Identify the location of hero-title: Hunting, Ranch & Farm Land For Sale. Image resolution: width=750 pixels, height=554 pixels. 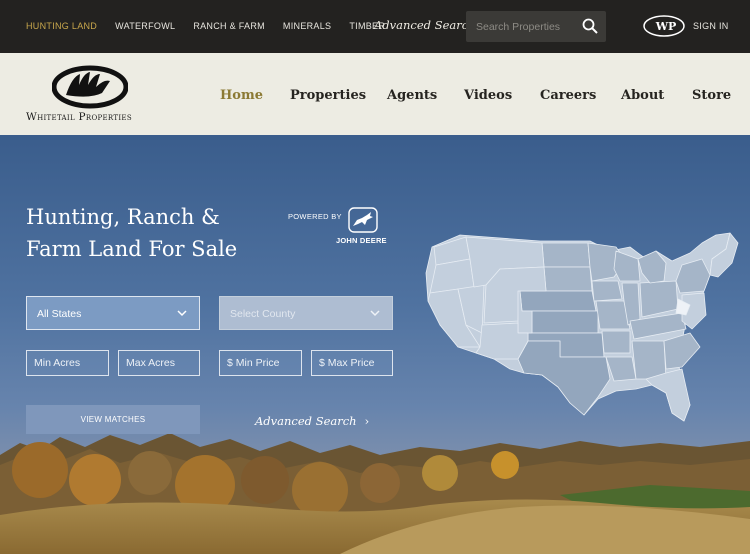
(131, 233).